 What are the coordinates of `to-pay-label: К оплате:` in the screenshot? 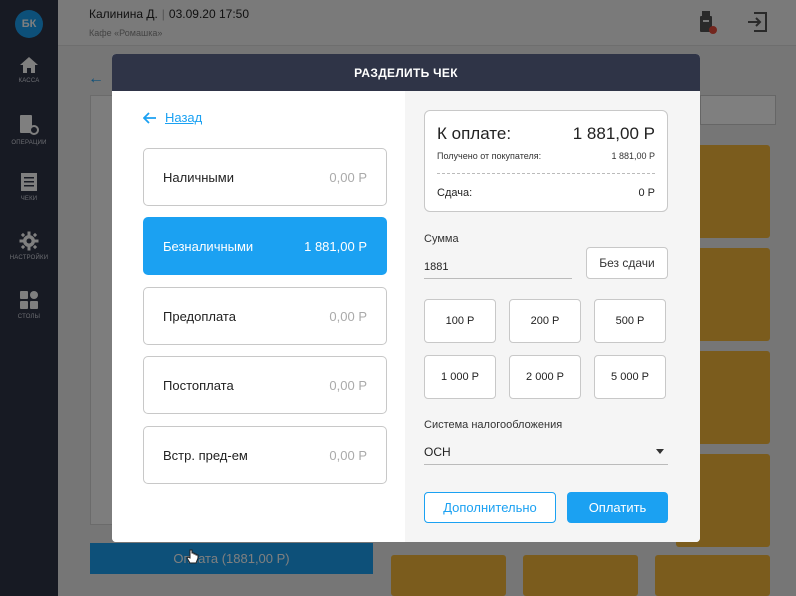 It's located at (474, 133).